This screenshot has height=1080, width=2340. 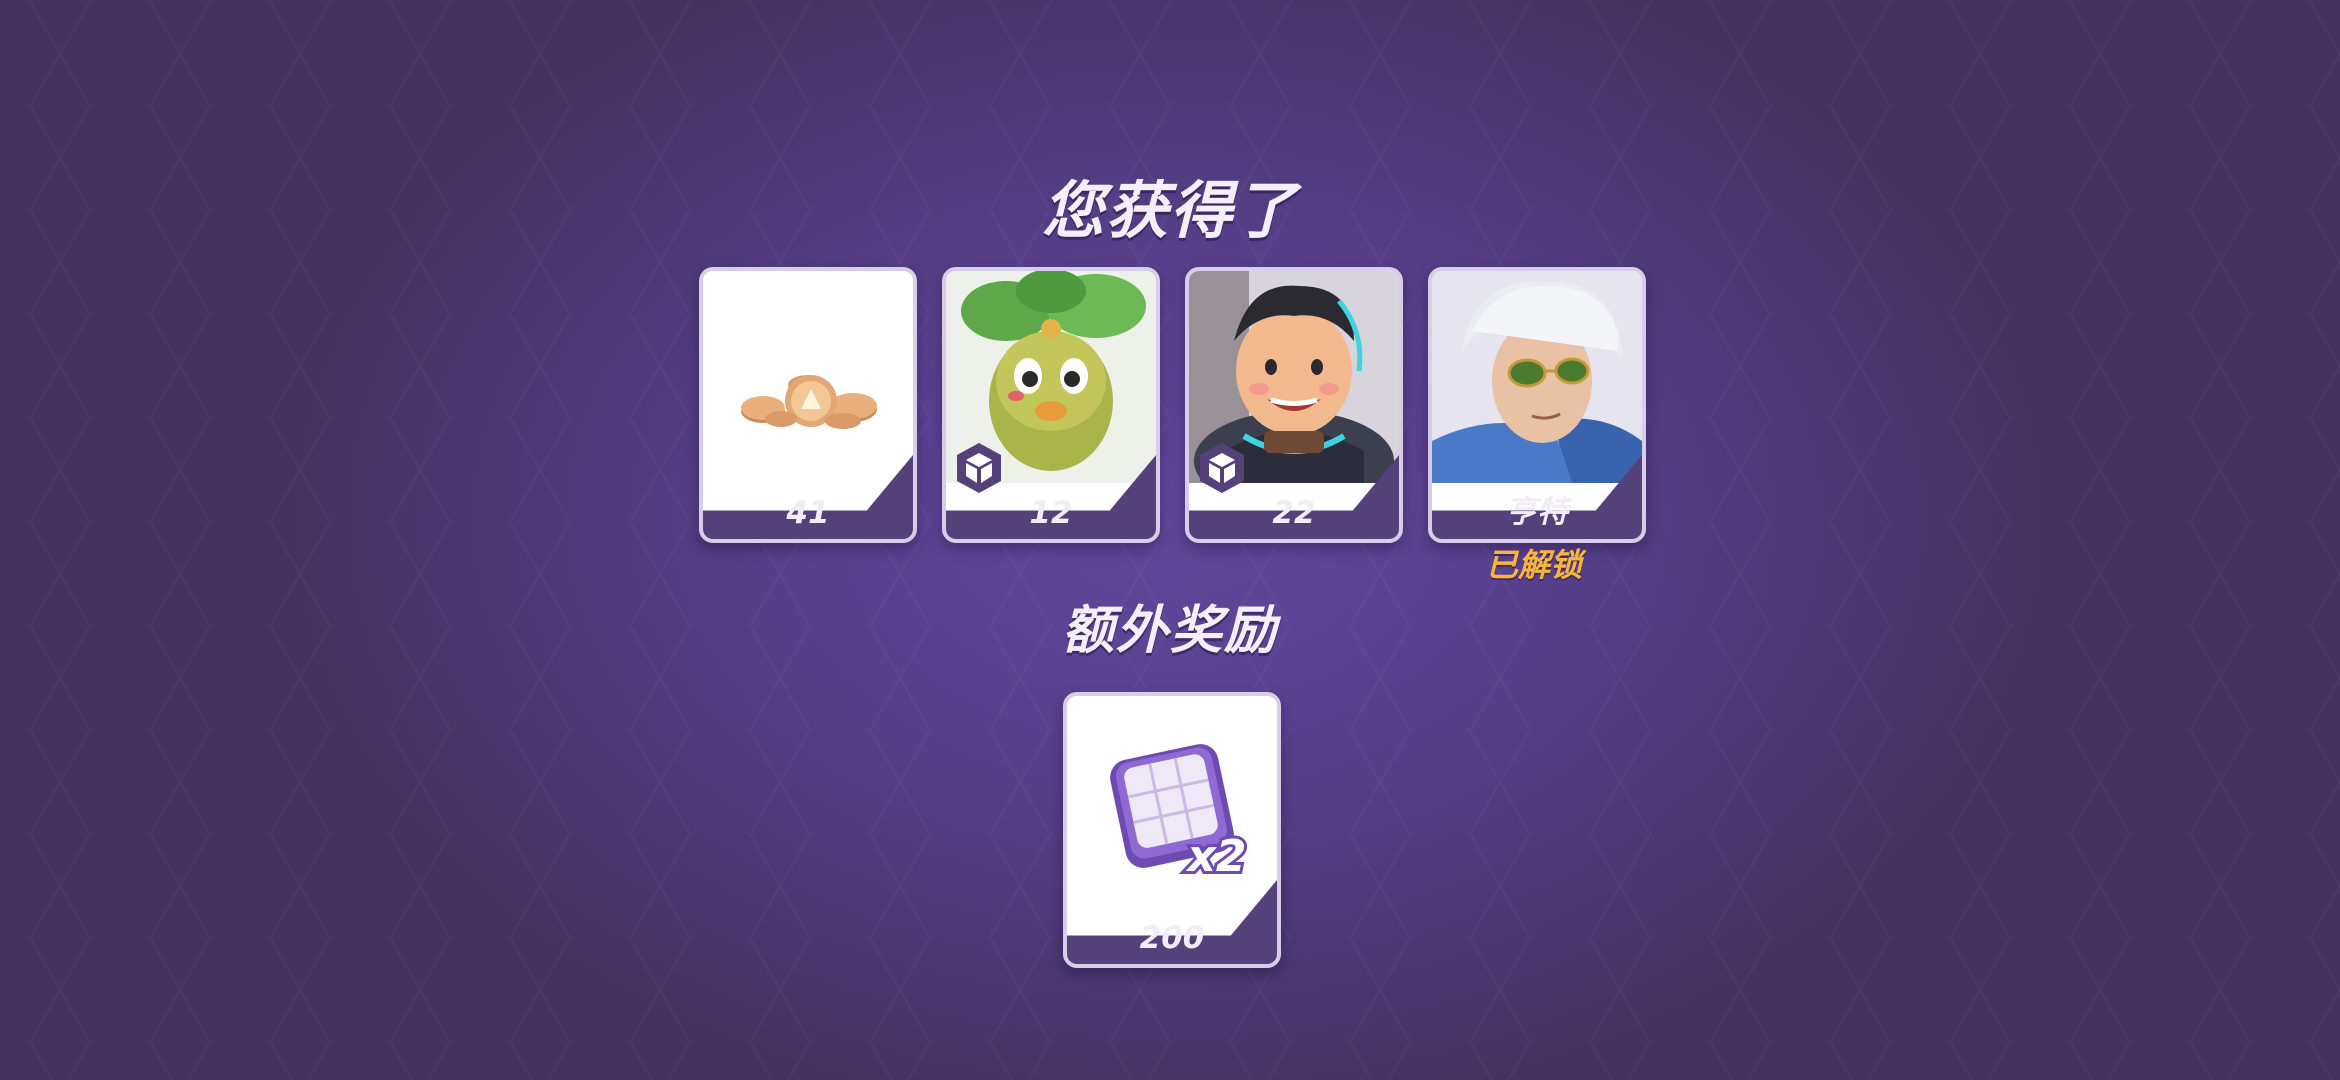 I want to click on reward-count: 12, so click(x=1051, y=513).